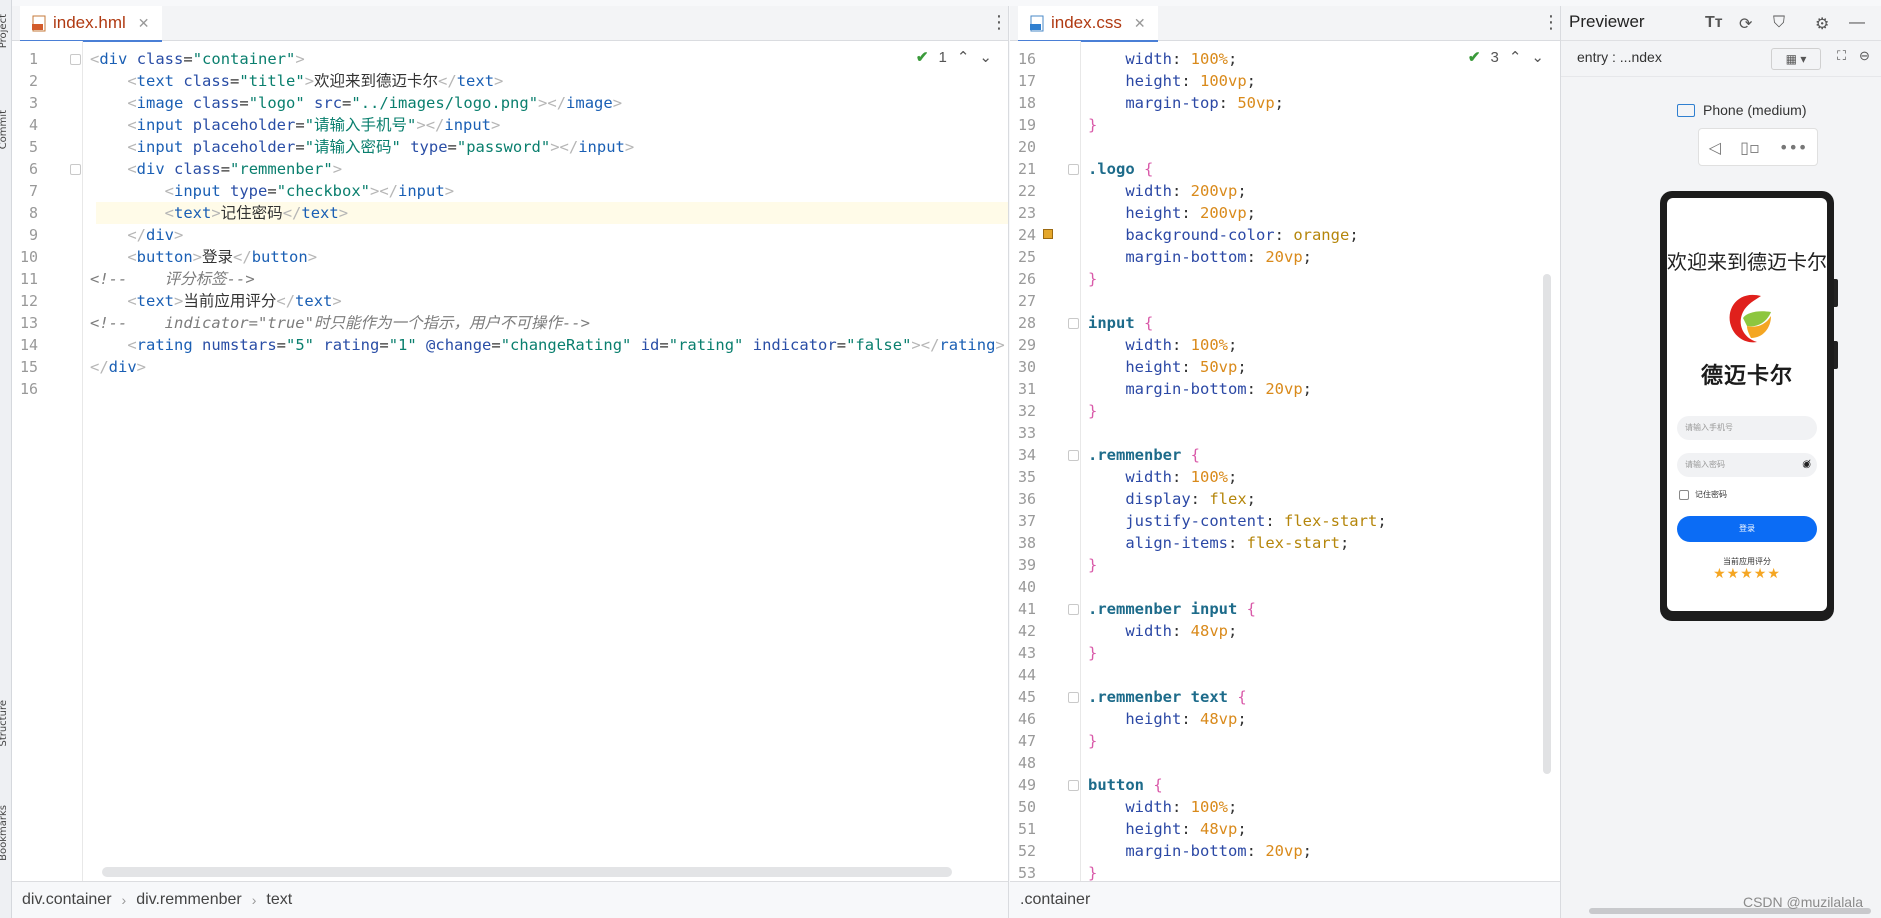 Image resolution: width=1881 pixels, height=918 pixels. What do you see at coordinates (1684, 494) in the screenshot?
I see `remember-checkbox` at bounding box center [1684, 494].